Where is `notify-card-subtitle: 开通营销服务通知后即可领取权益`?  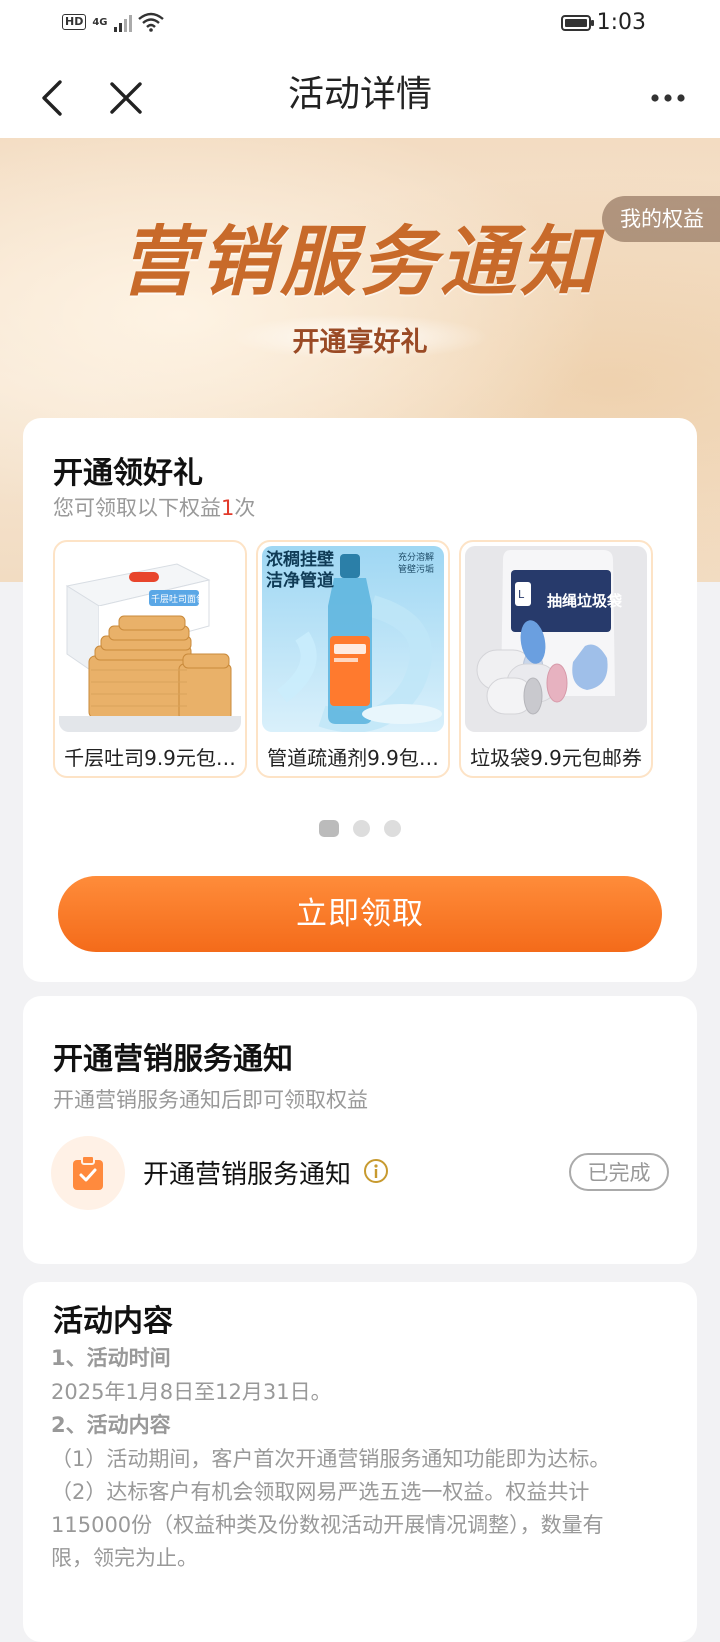
notify-card-subtitle: 开通营销服务通知后即可领取权益 is located at coordinates (210, 1100).